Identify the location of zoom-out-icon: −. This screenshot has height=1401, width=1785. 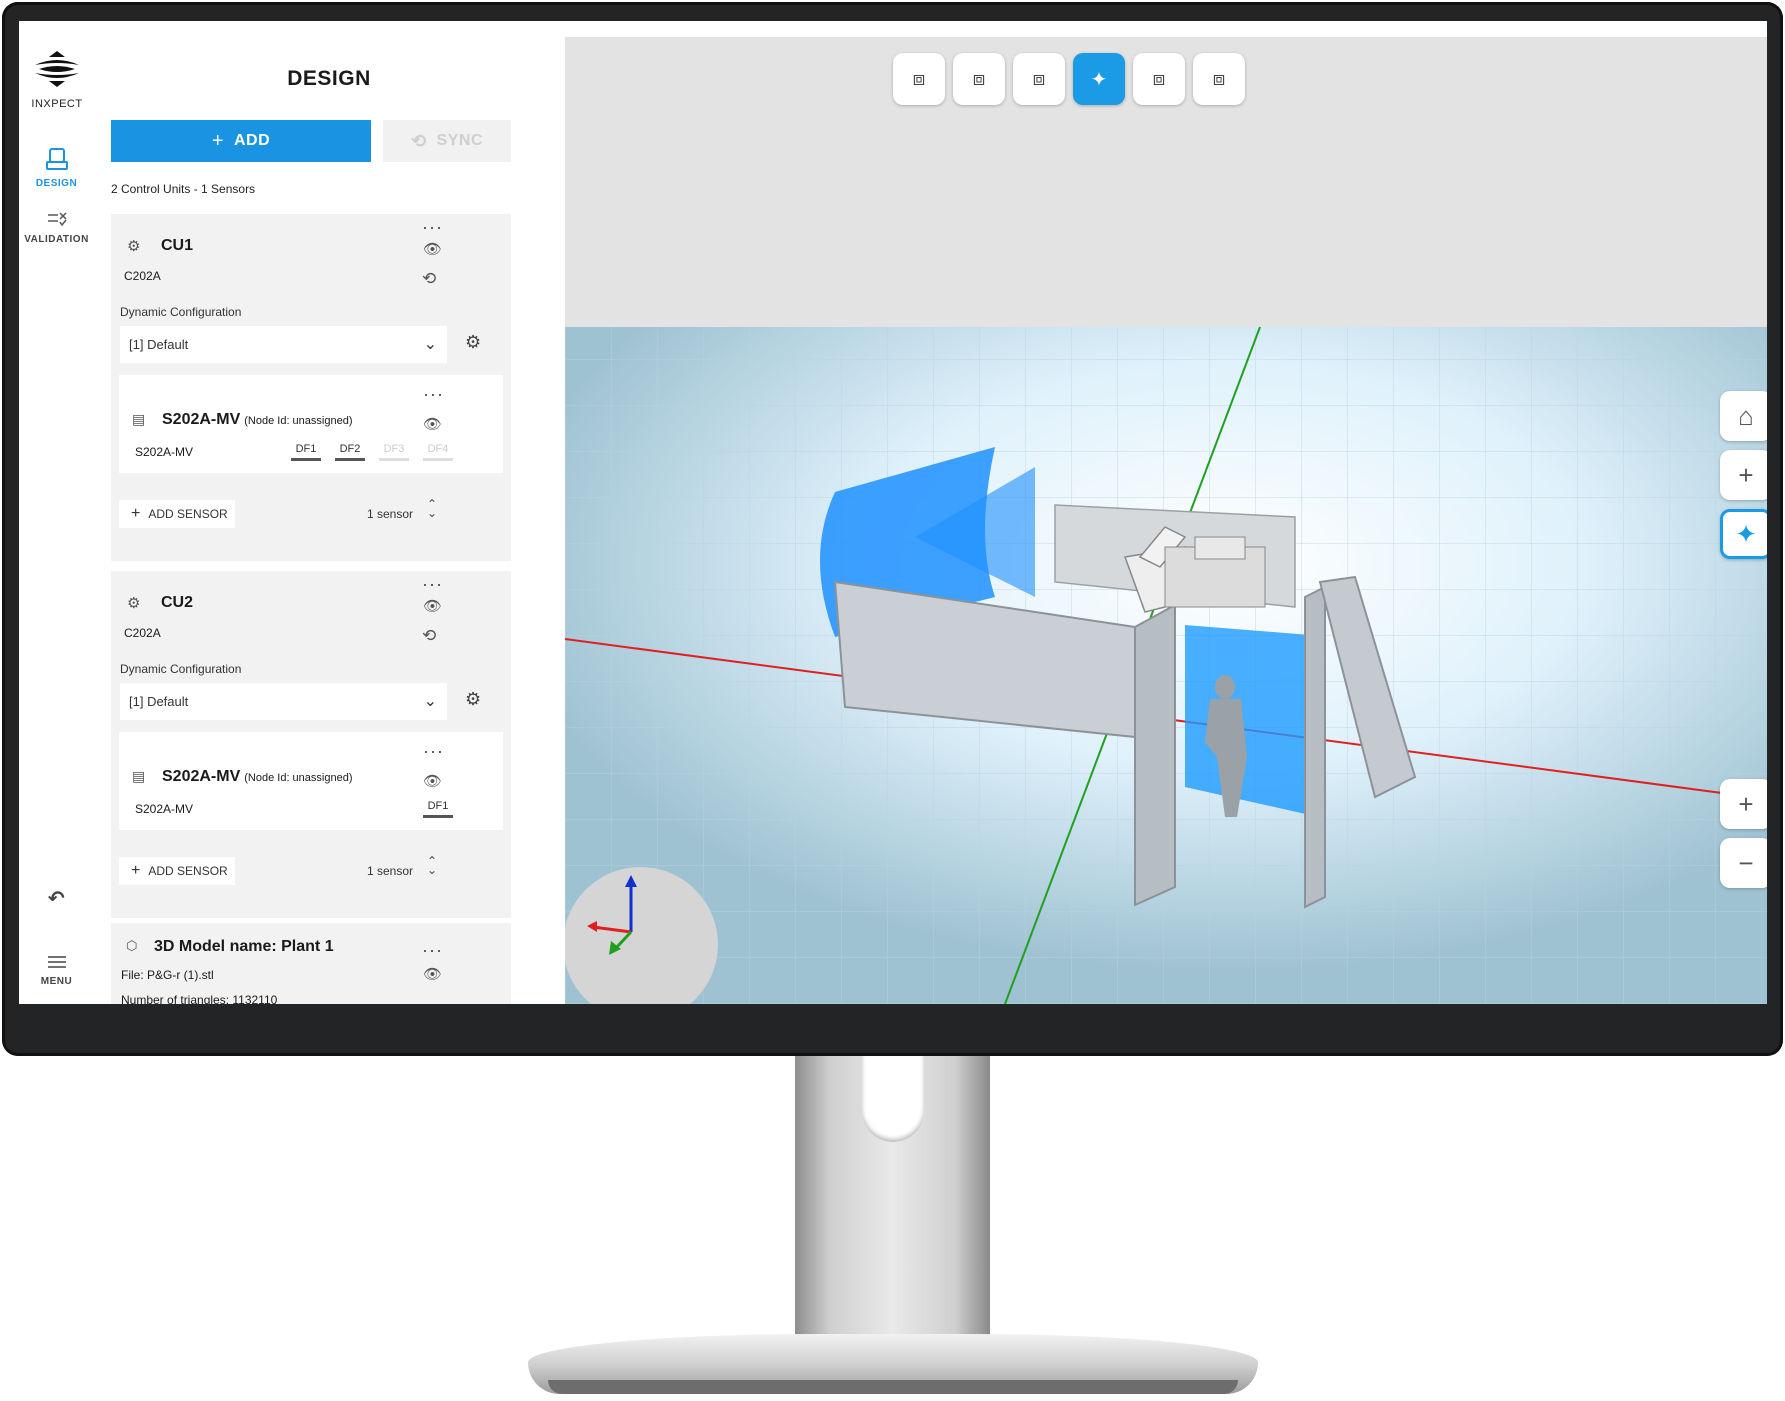
(1746, 862).